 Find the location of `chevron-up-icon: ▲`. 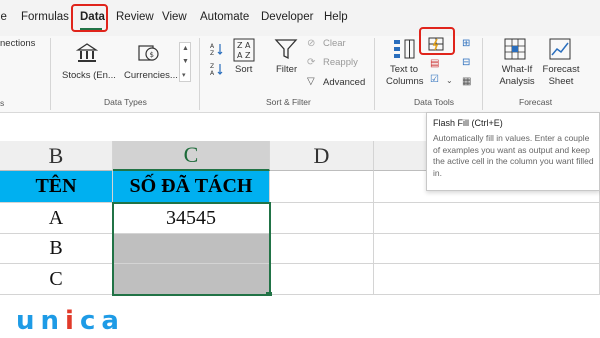

chevron-up-icon: ▲ is located at coordinates (185, 48).